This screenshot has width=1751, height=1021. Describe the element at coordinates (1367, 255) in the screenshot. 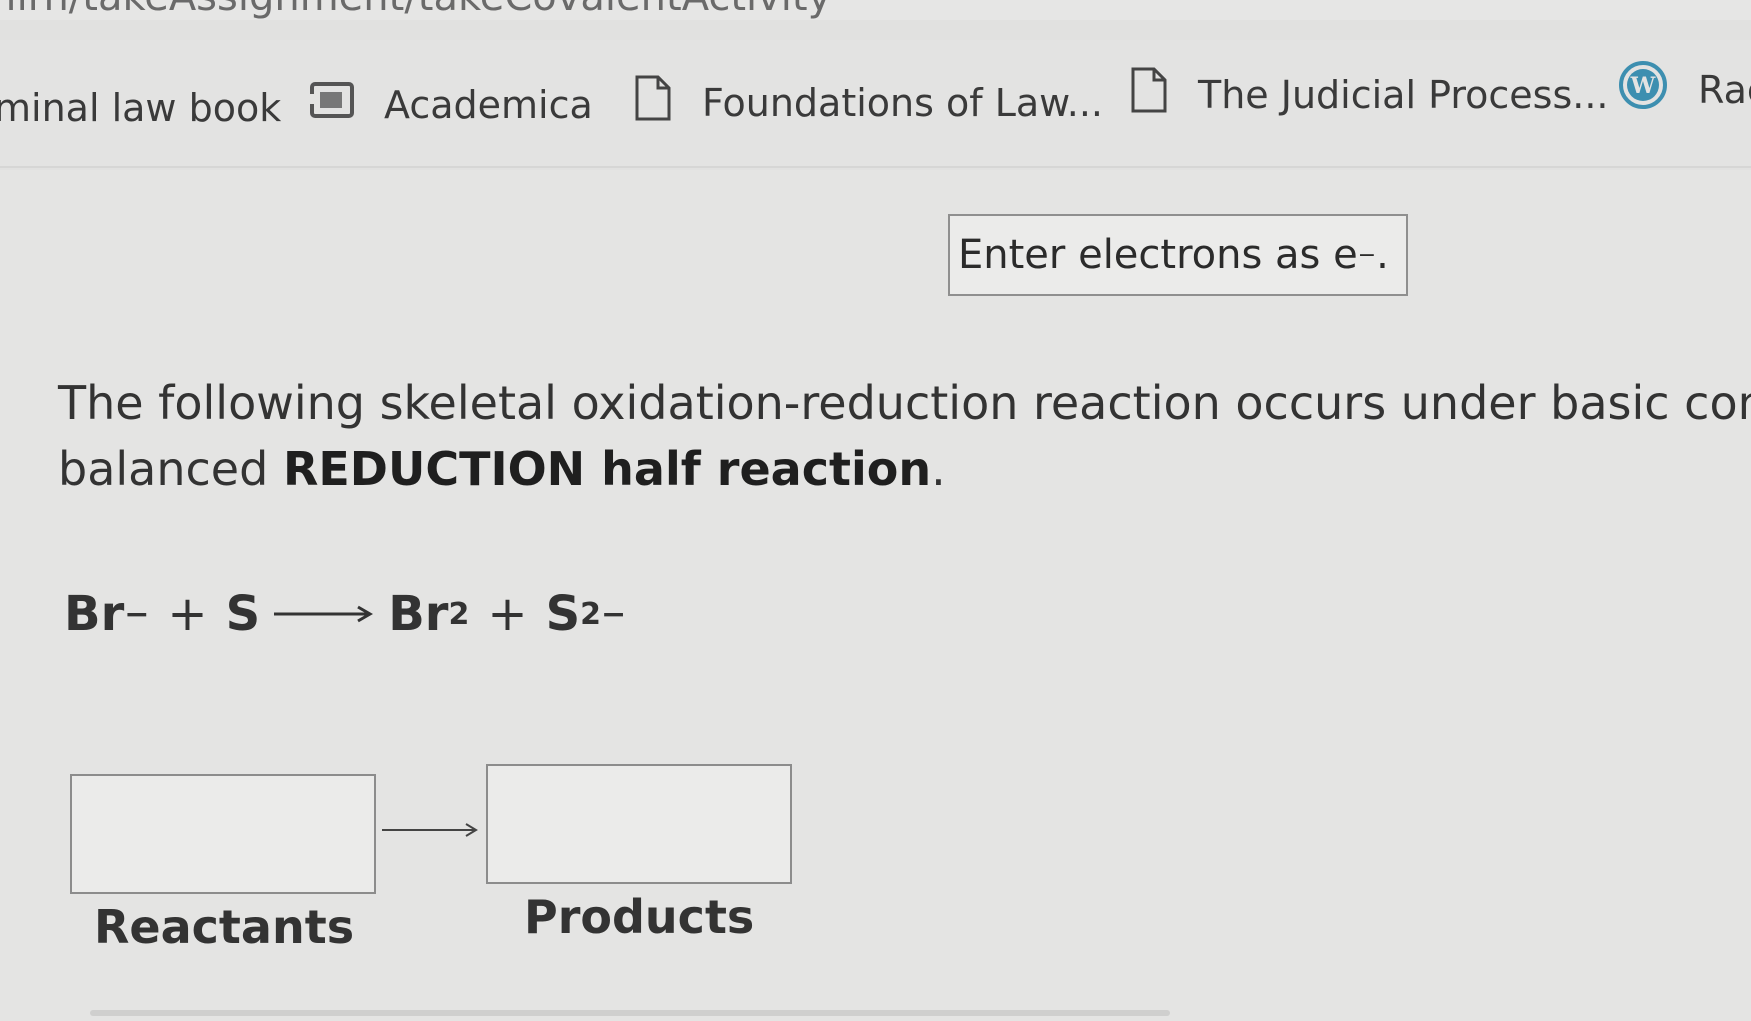

I see `hint-superscript: −` at that location.